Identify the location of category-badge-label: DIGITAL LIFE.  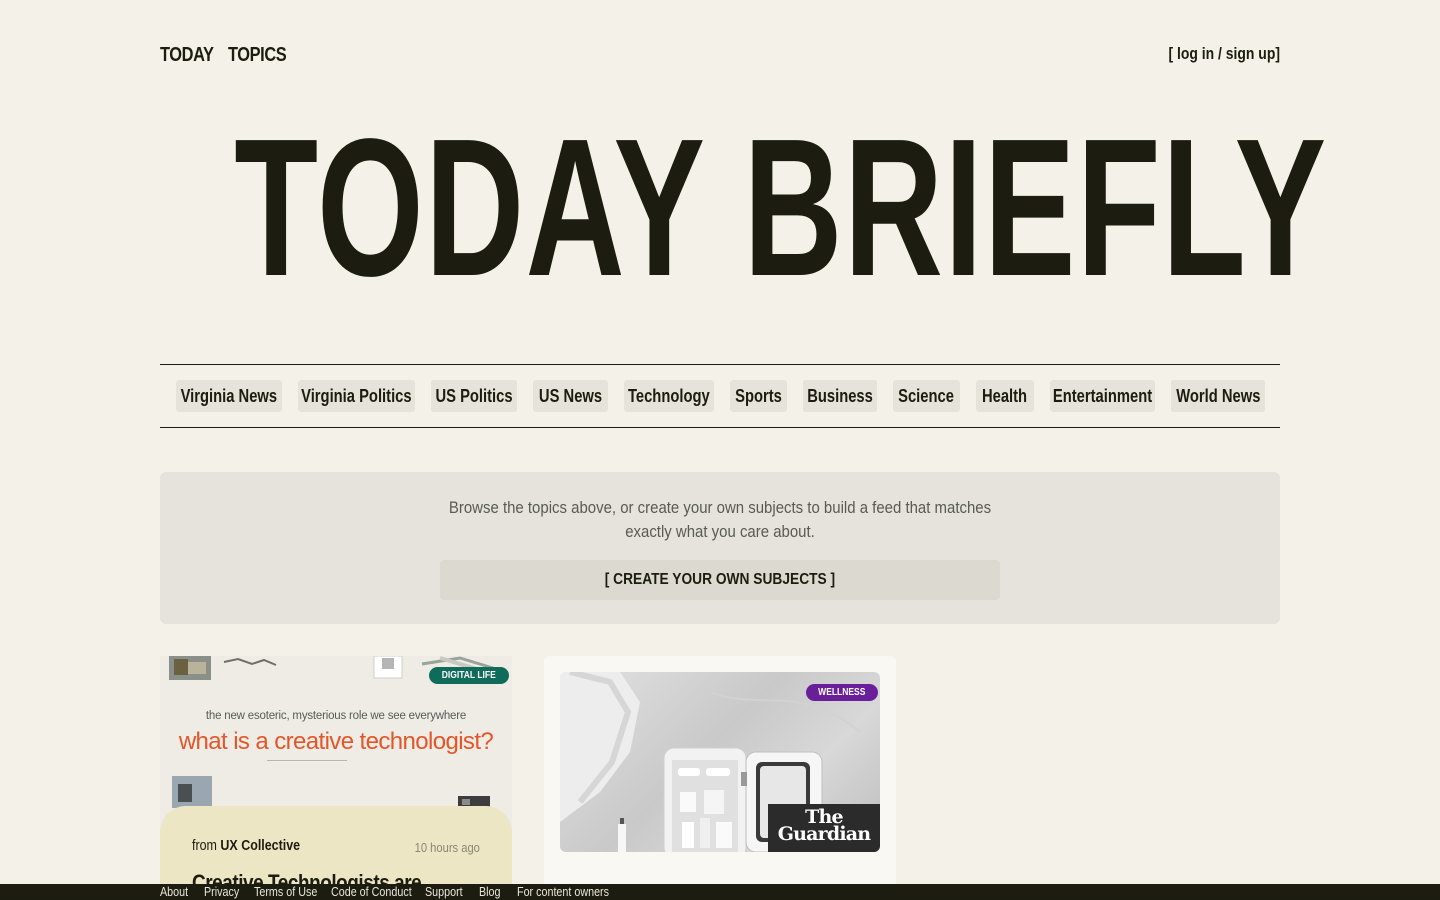
(468, 675).